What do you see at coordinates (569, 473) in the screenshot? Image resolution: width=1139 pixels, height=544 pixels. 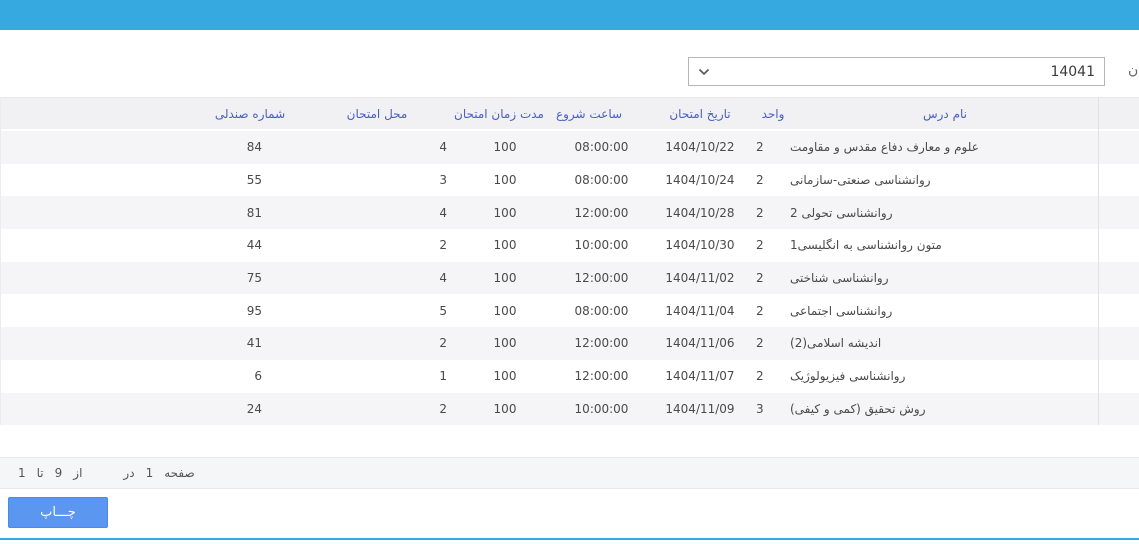 I see `pagination-bar: 1 تا 9 از در 1 صفحه` at bounding box center [569, 473].